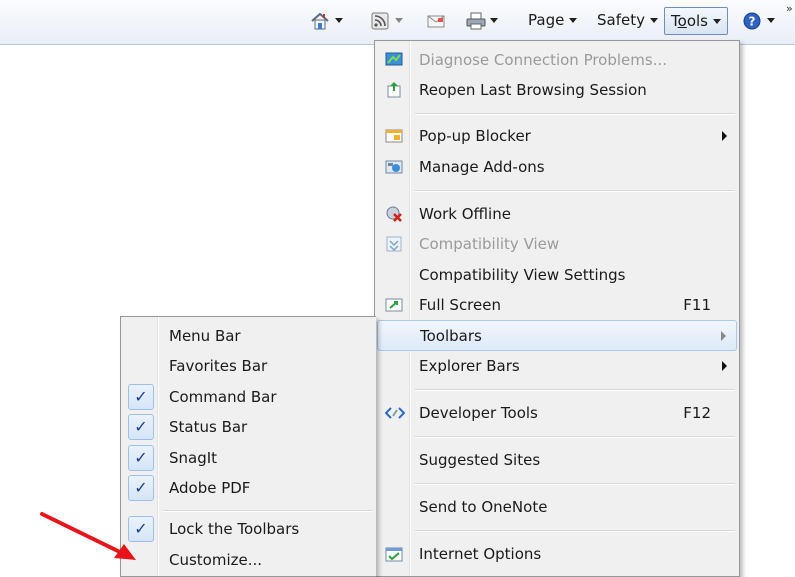 This screenshot has height=577, width=795. Describe the element at coordinates (557, 506) in the screenshot. I see `menu-item-send-to-onenote: Send to OneNote` at that location.